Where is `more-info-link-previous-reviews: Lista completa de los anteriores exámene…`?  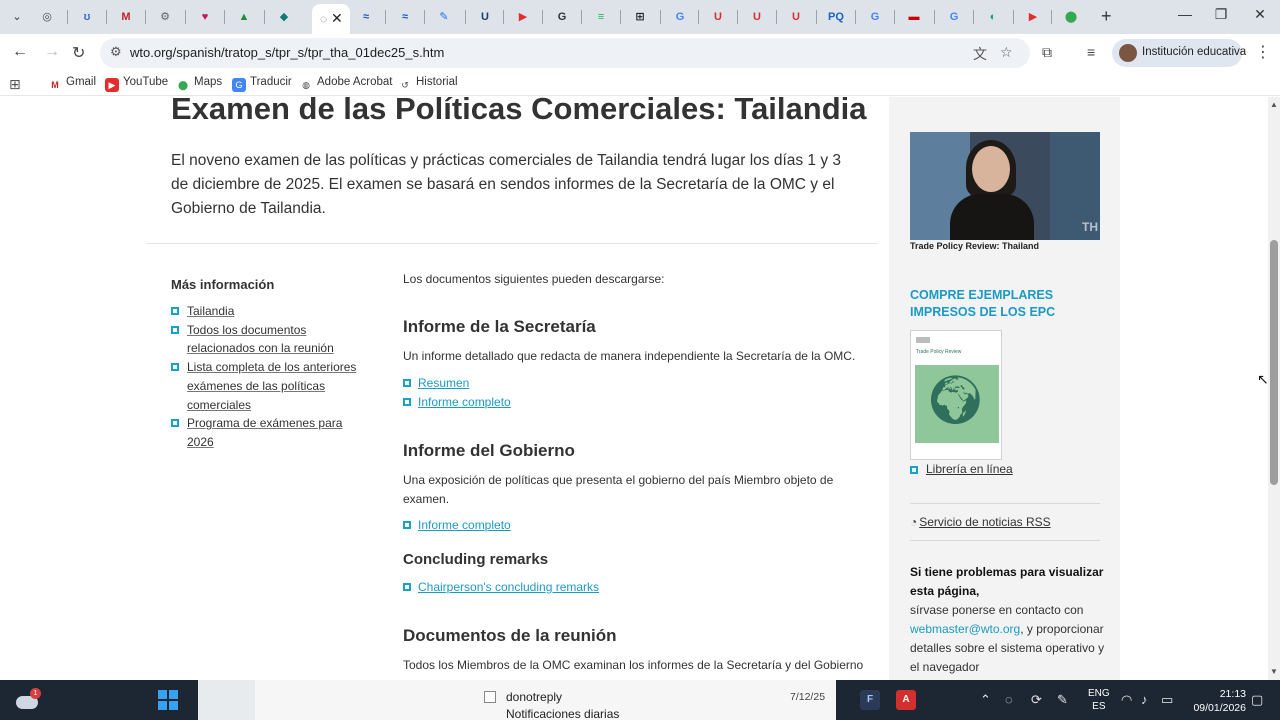 more-info-link-previous-reviews: Lista completa de los anteriores exámene… is located at coordinates (271, 386).